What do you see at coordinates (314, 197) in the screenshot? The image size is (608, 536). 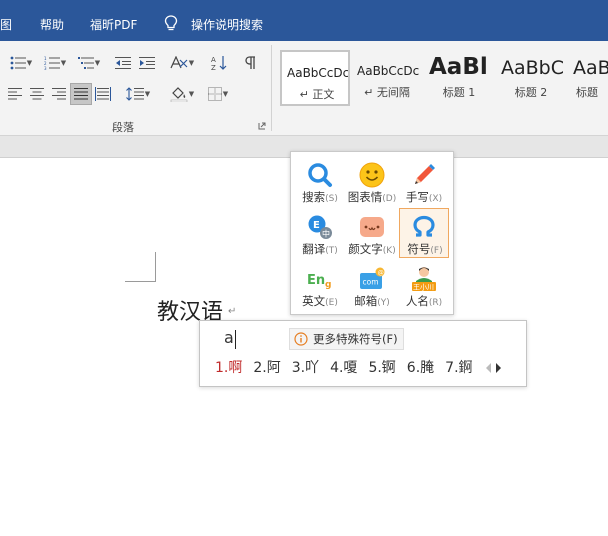 I see `tool-label: 搜索` at bounding box center [314, 197].